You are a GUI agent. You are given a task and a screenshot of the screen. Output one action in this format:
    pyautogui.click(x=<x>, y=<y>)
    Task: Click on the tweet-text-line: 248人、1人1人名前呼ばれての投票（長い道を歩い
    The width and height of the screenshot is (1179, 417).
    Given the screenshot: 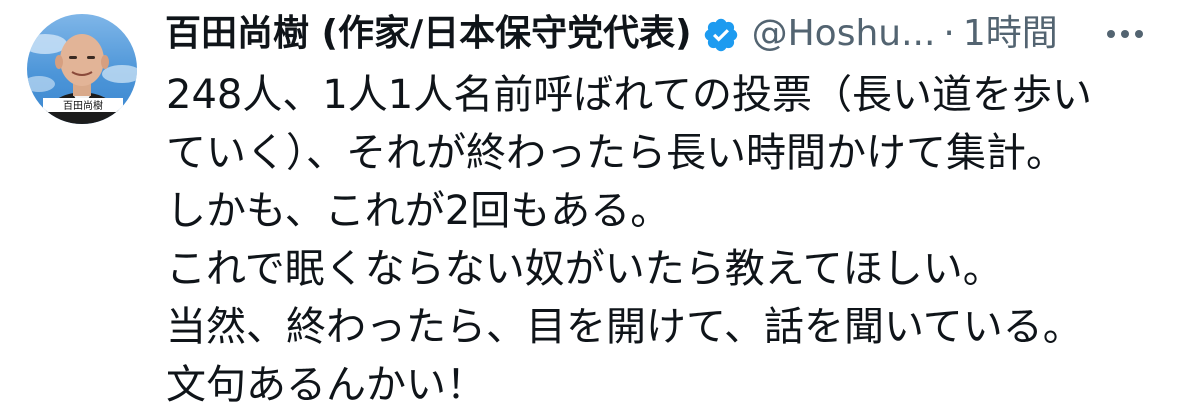 What is the action you would take?
    pyautogui.click(x=629, y=95)
    